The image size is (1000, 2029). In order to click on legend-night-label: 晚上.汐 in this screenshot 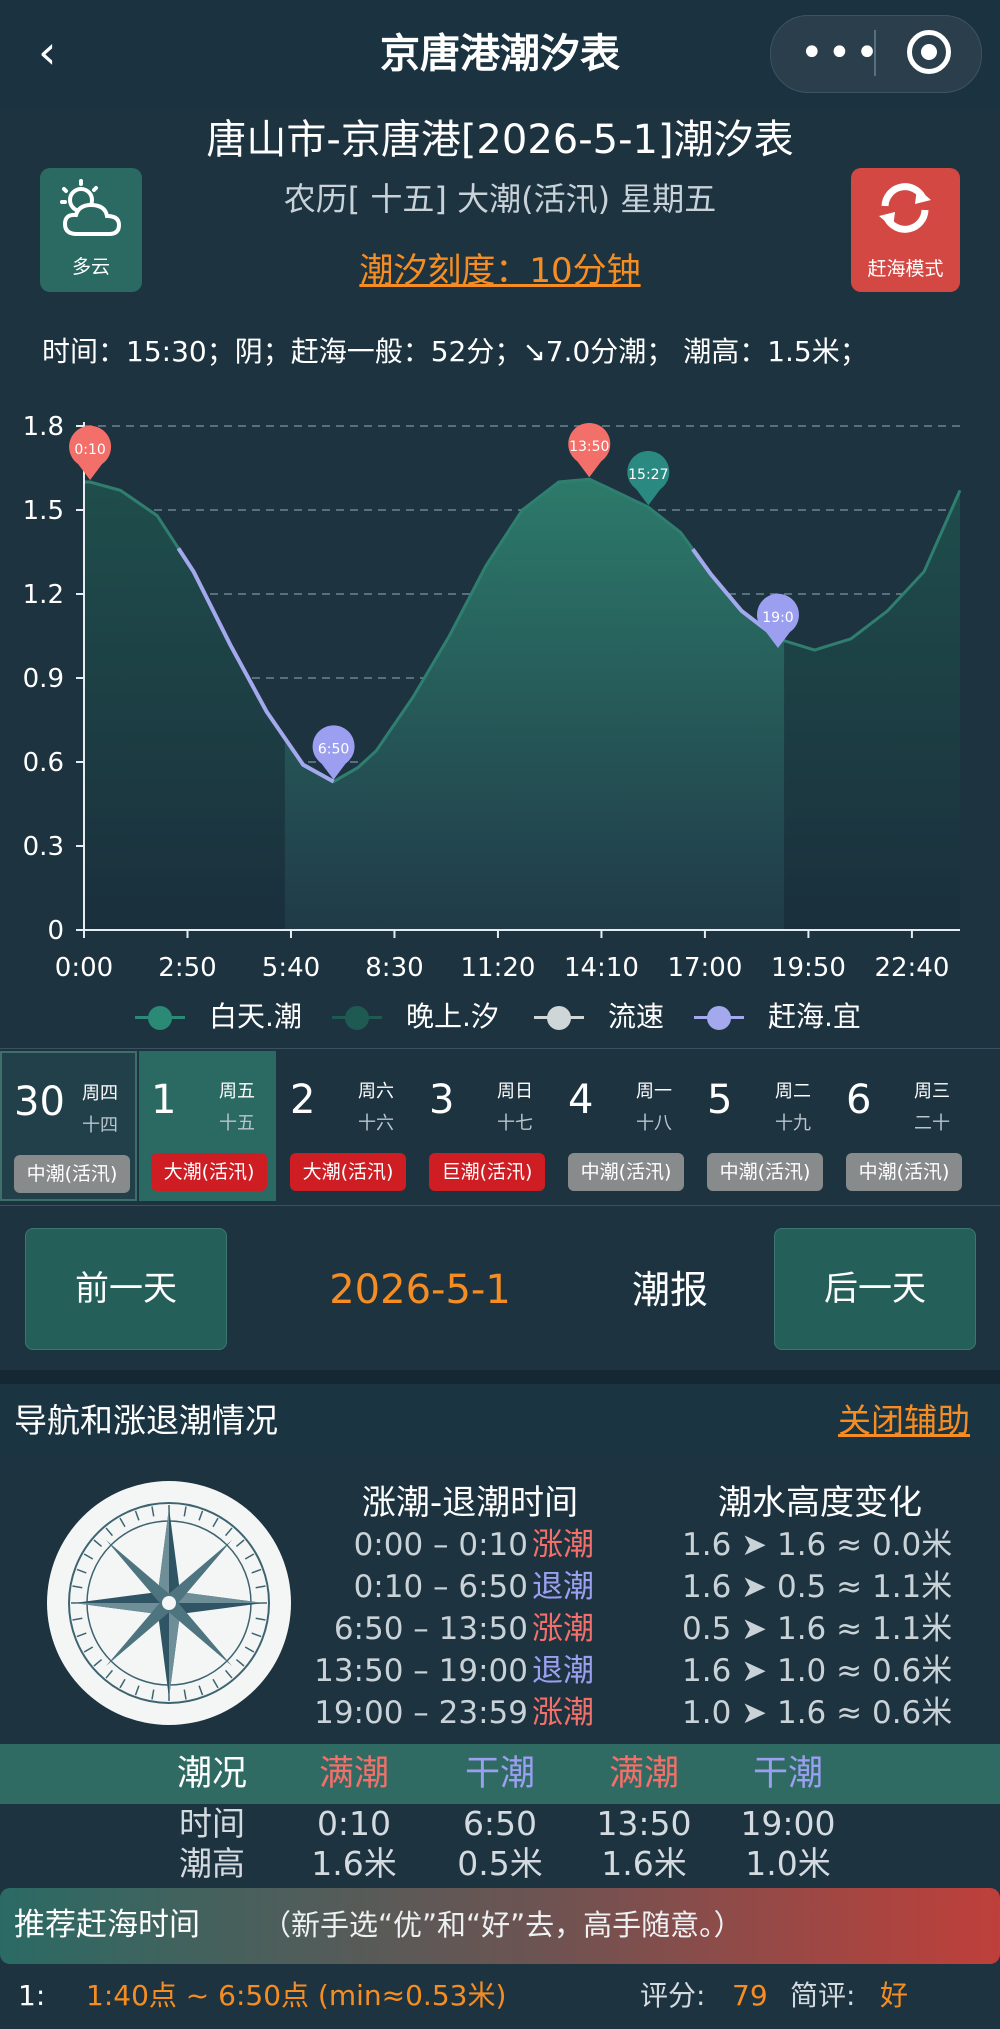, I will do `click(452, 1016)`.